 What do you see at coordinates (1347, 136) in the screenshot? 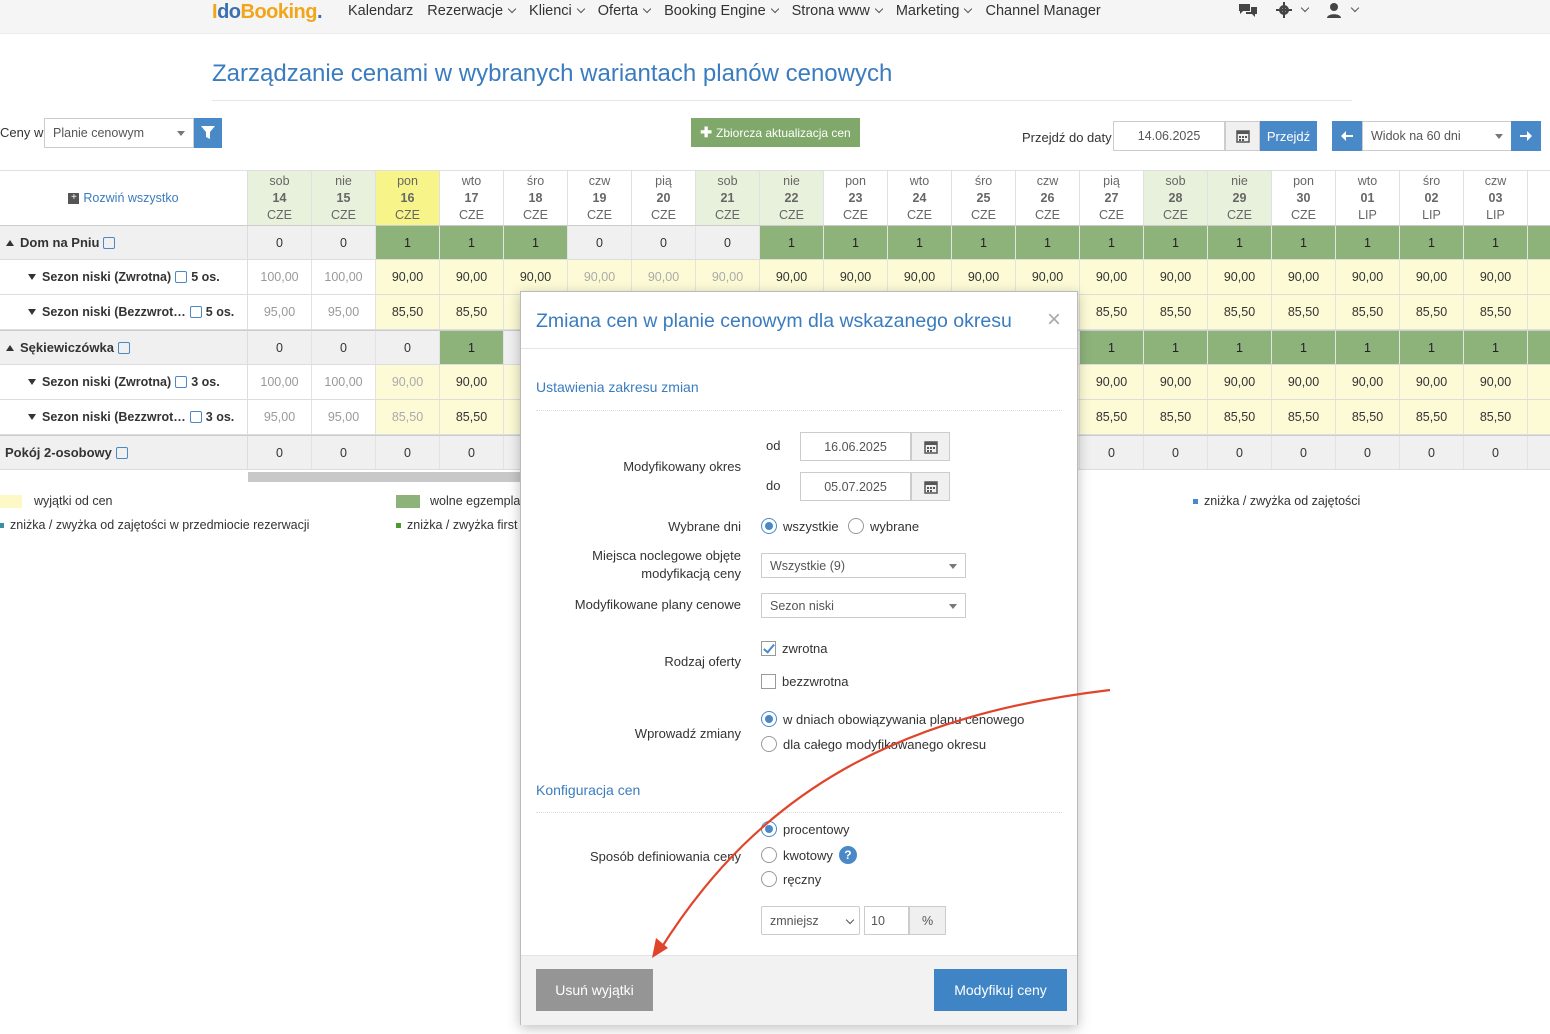
I see `arrow-left-icon` at bounding box center [1347, 136].